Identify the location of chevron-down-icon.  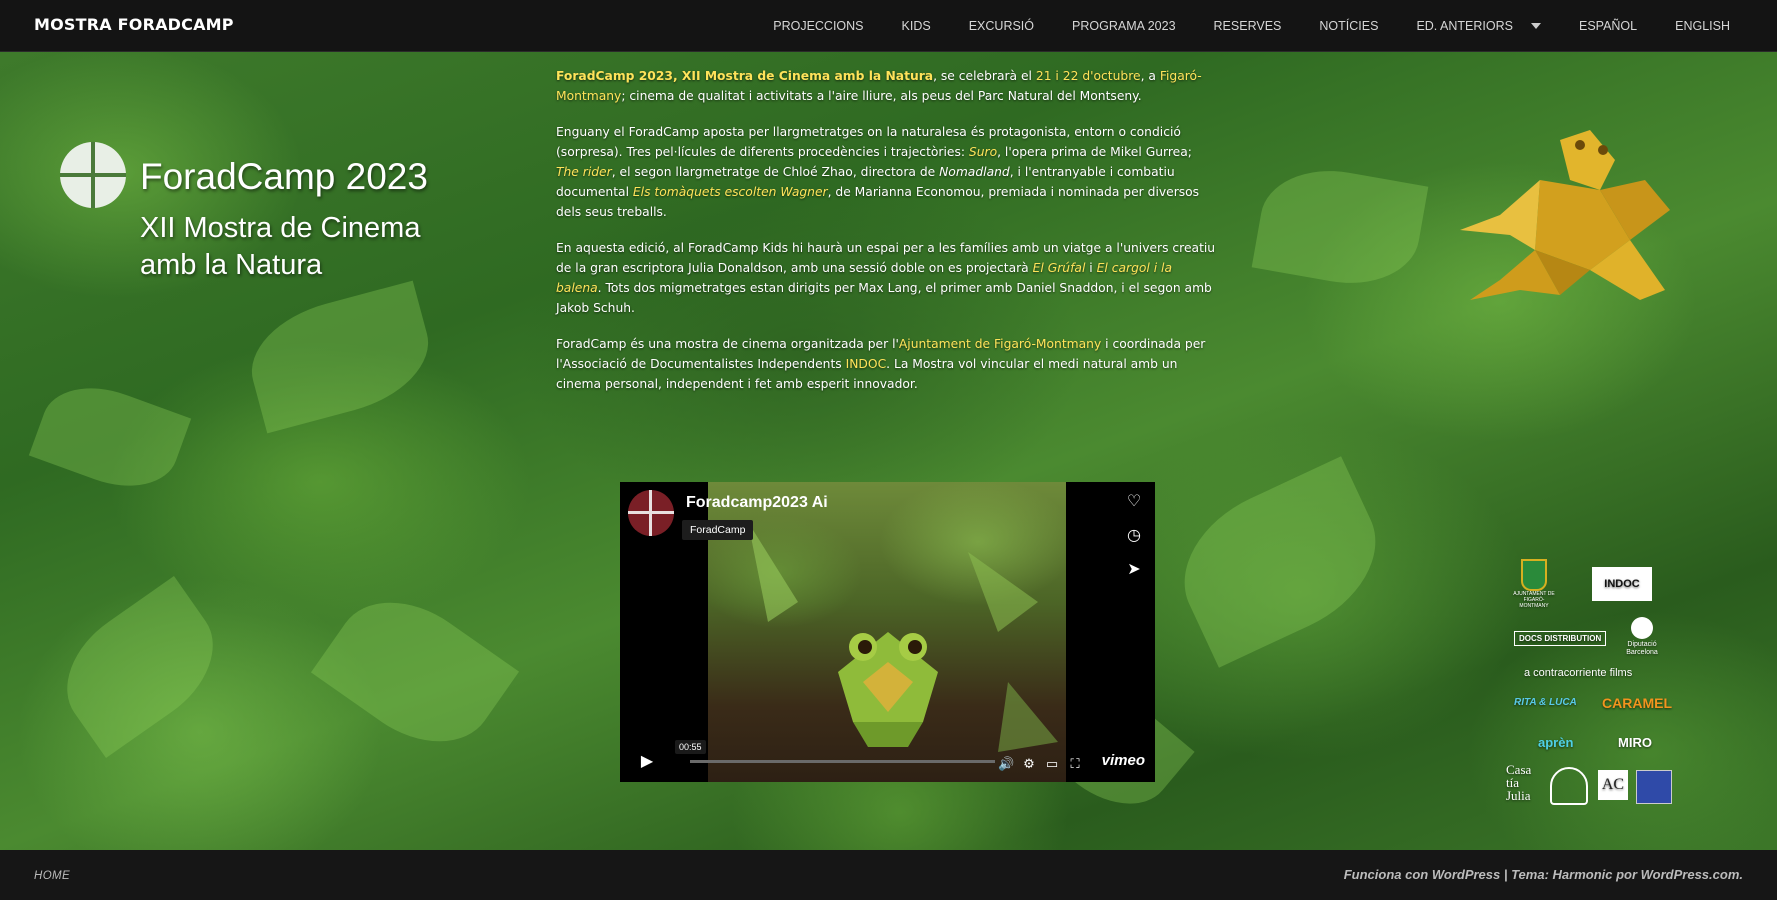
(1535, 26).